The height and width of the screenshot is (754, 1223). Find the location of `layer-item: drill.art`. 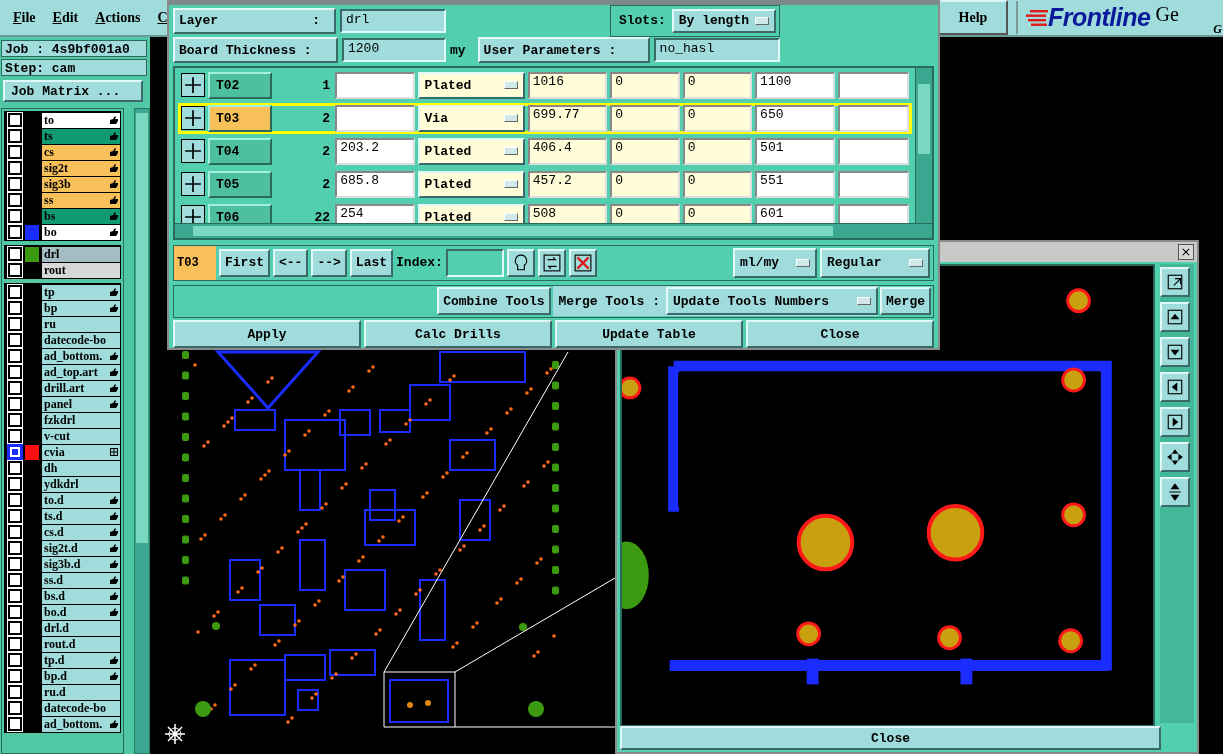

layer-item: drill.art is located at coordinates (81, 388).